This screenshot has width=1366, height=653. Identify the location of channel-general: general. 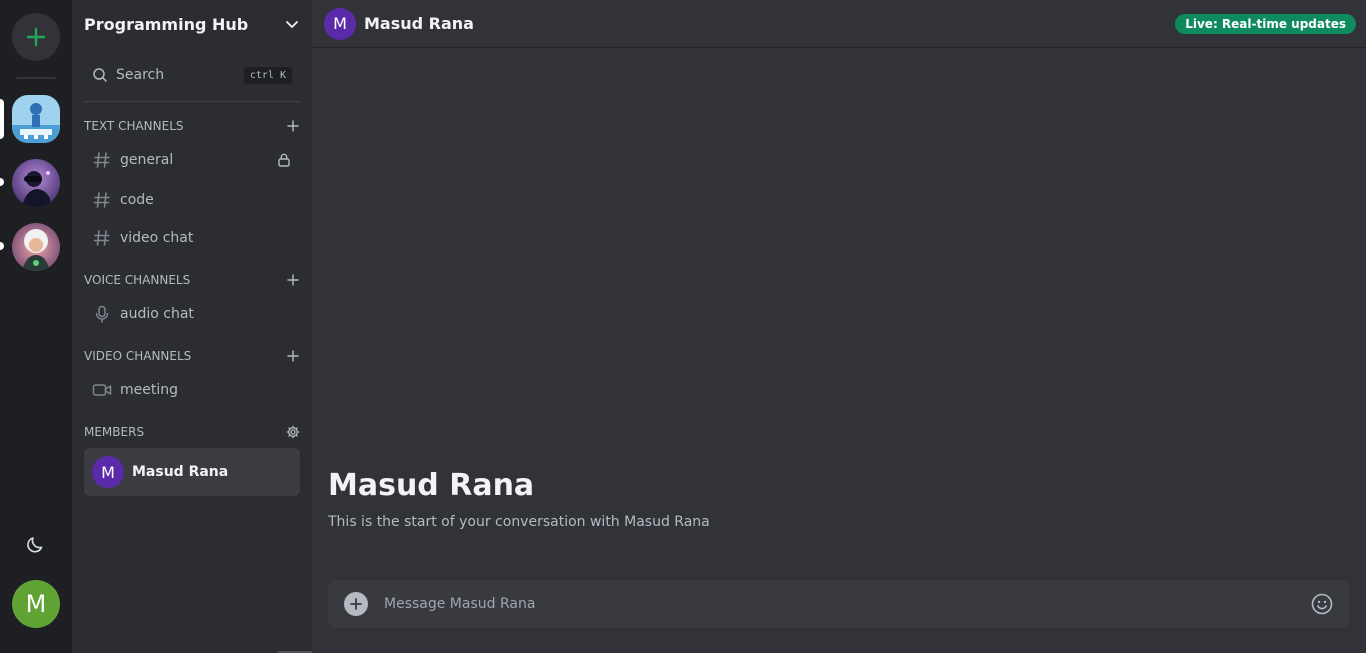
(192, 160).